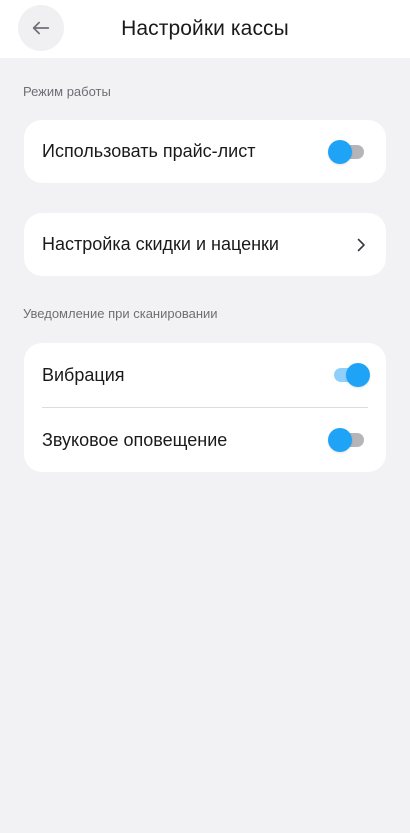 This screenshot has width=410, height=833. I want to click on price-list-toggle, so click(348, 152).